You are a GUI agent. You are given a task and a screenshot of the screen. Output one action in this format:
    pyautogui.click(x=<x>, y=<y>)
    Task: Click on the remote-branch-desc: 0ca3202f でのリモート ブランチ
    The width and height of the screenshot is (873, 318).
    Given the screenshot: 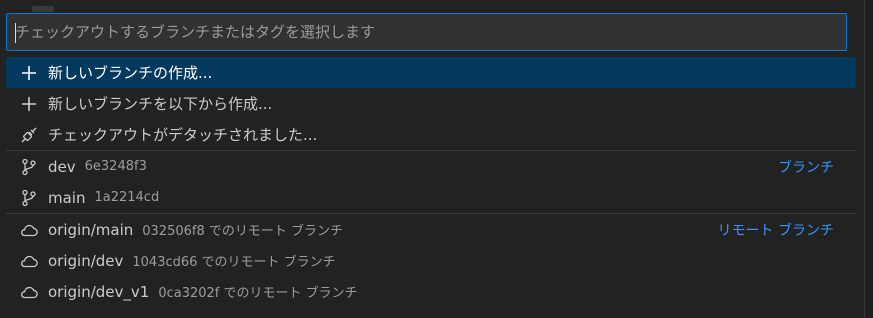 What is the action you would take?
    pyautogui.click(x=258, y=293)
    